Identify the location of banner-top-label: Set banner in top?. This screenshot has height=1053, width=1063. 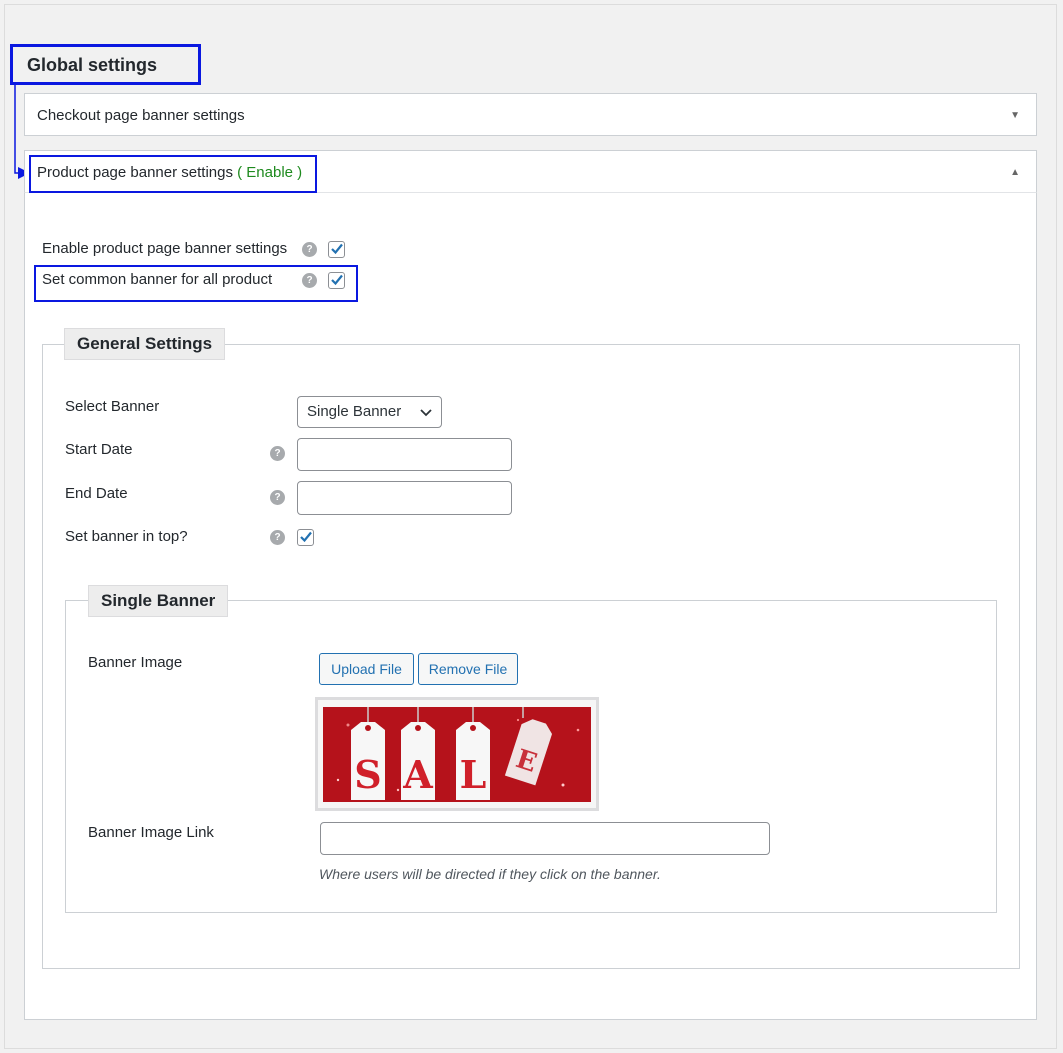
(126, 536).